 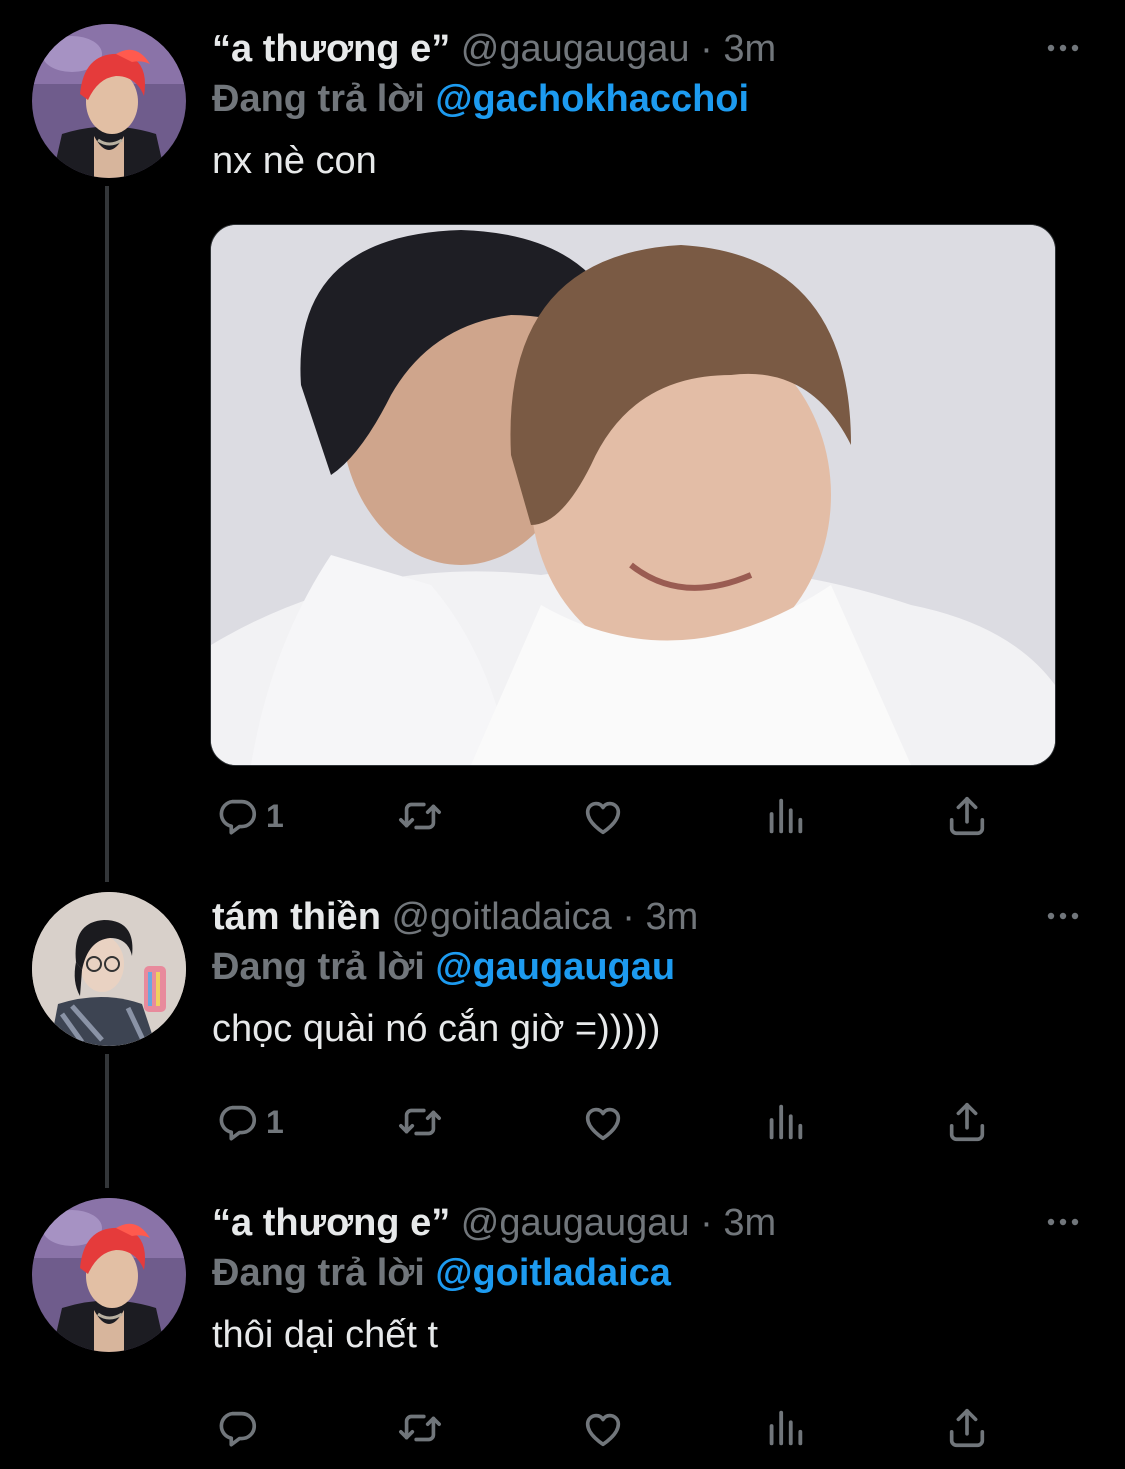 I want to click on replying-to: Đang trả lời @gachokhacchoi, so click(x=480, y=99).